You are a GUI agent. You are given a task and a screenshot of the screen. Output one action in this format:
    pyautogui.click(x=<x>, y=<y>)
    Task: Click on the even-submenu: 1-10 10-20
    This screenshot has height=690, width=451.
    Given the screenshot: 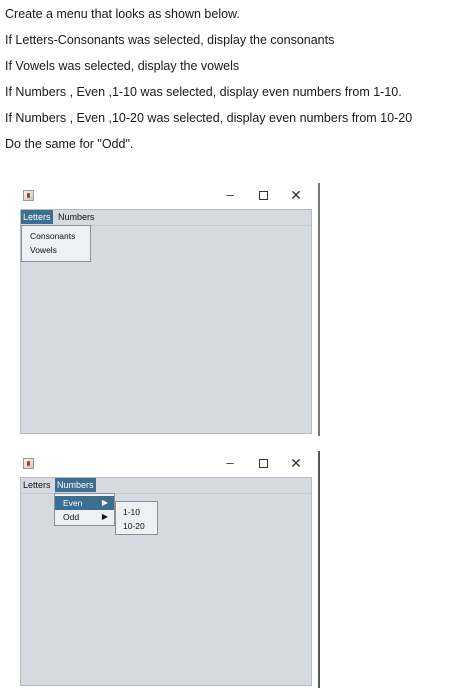 What is the action you would take?
    pyautogui.click(x=136, y=518)
    